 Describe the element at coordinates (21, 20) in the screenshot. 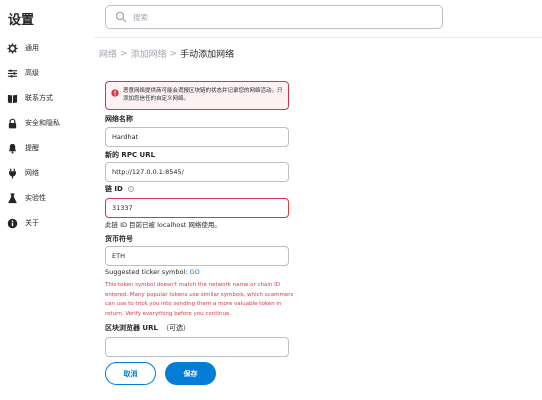

I see `settings-title: 设置` at that location.